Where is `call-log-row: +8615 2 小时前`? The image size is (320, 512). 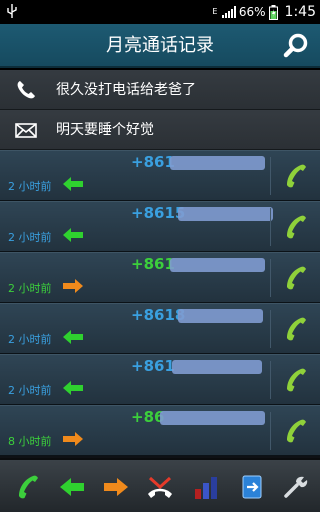
call-log-row: +8615 2 小时前 is located at coordinates (160, 226).